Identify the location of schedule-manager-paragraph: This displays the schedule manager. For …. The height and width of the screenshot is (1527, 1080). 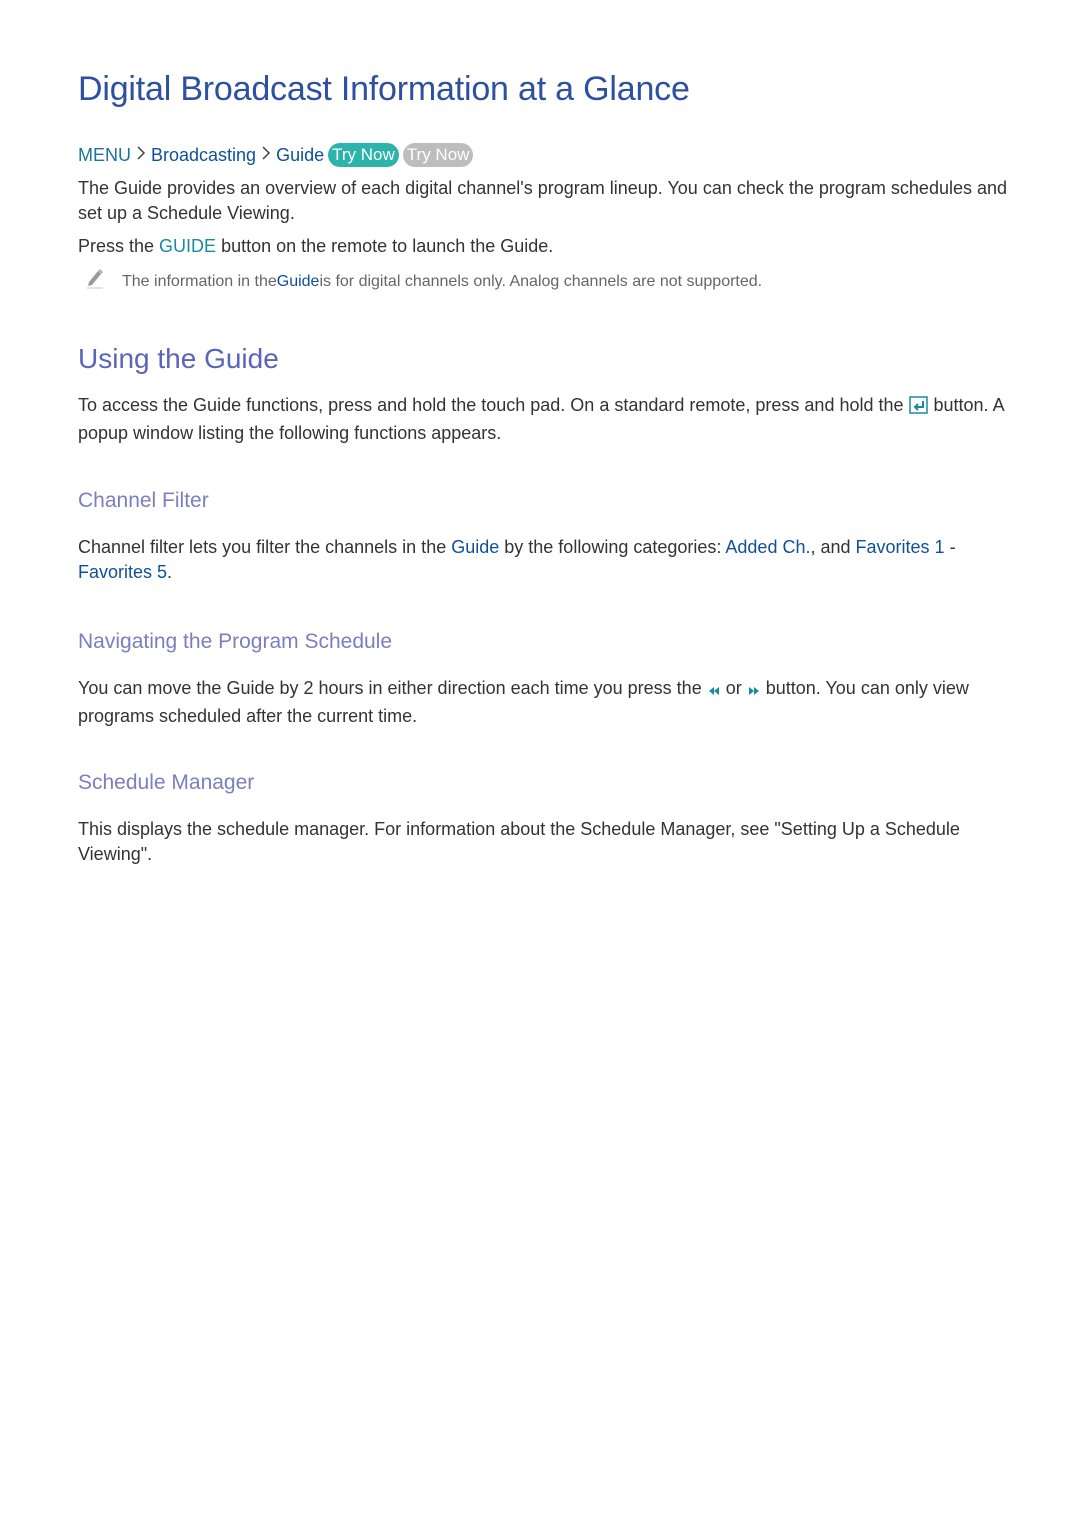
(519, 841).